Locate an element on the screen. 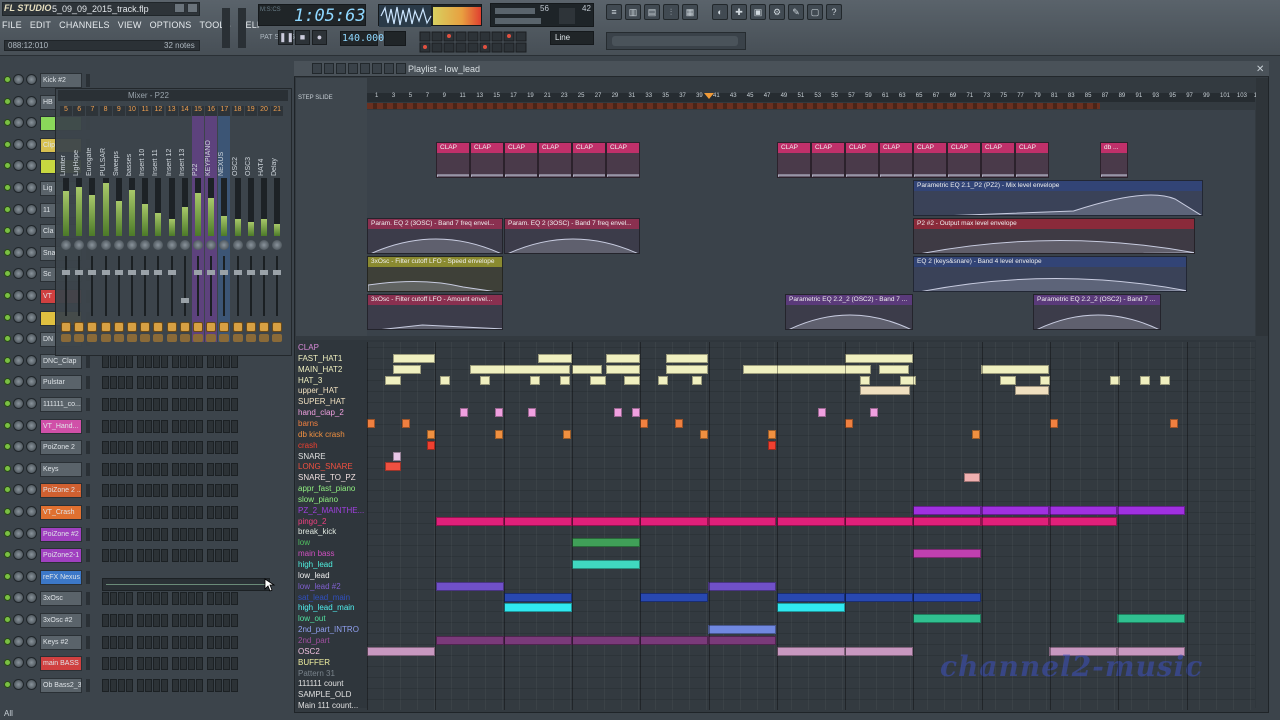 The width and height of the screenshot is (1280, 720). pattern-name: SUPER_HAT is located at coordinates (321, 401).